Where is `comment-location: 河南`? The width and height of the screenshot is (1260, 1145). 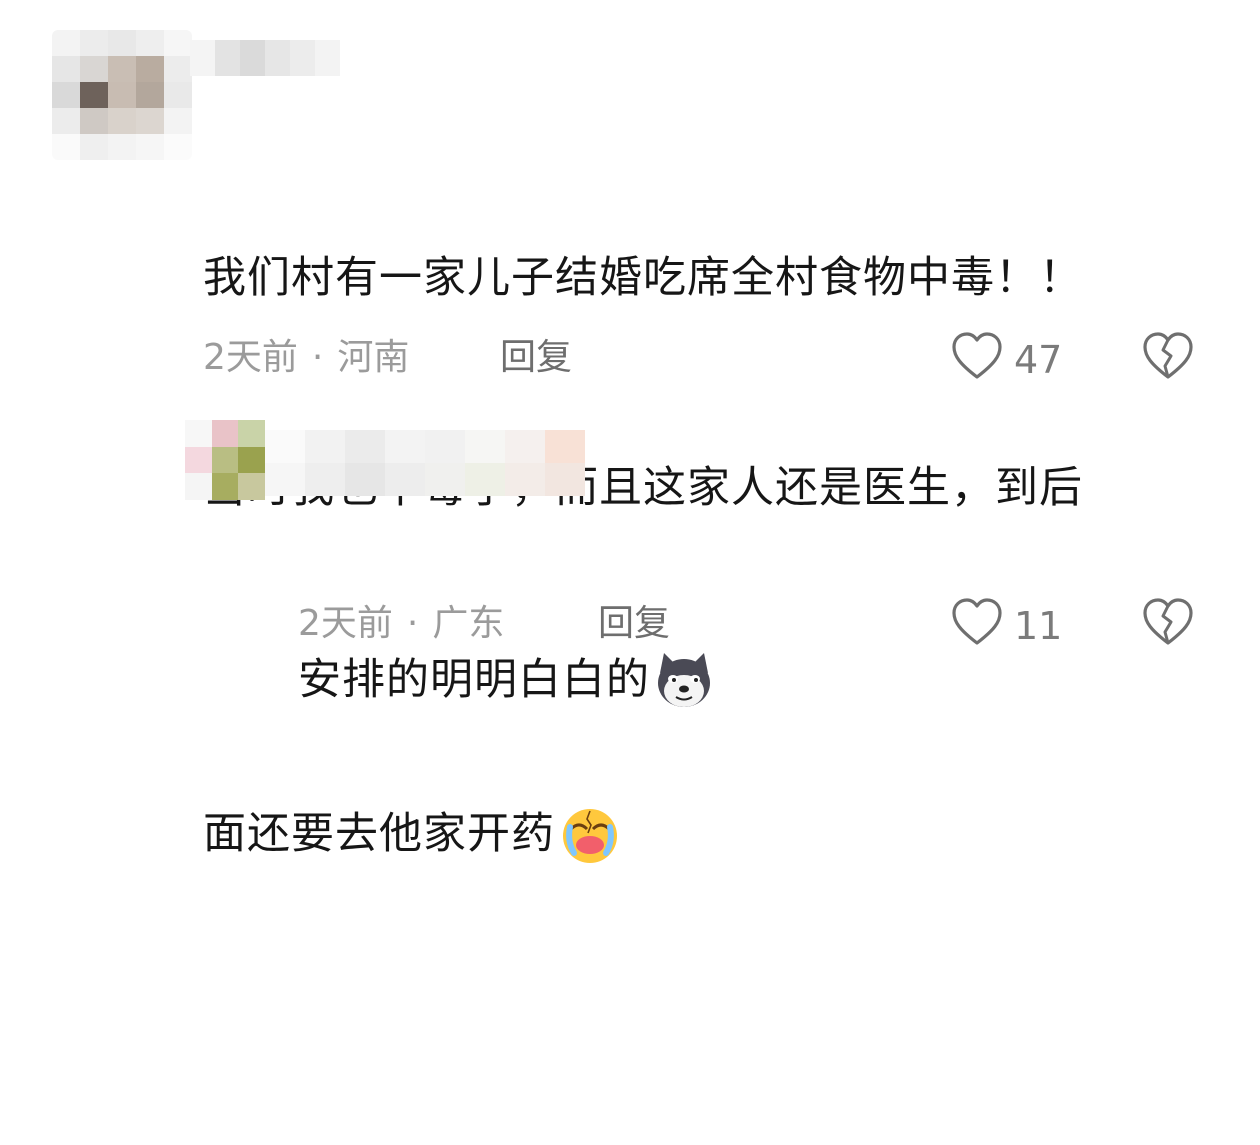
comment-location: 河南 is located at coordinates (373, 357).